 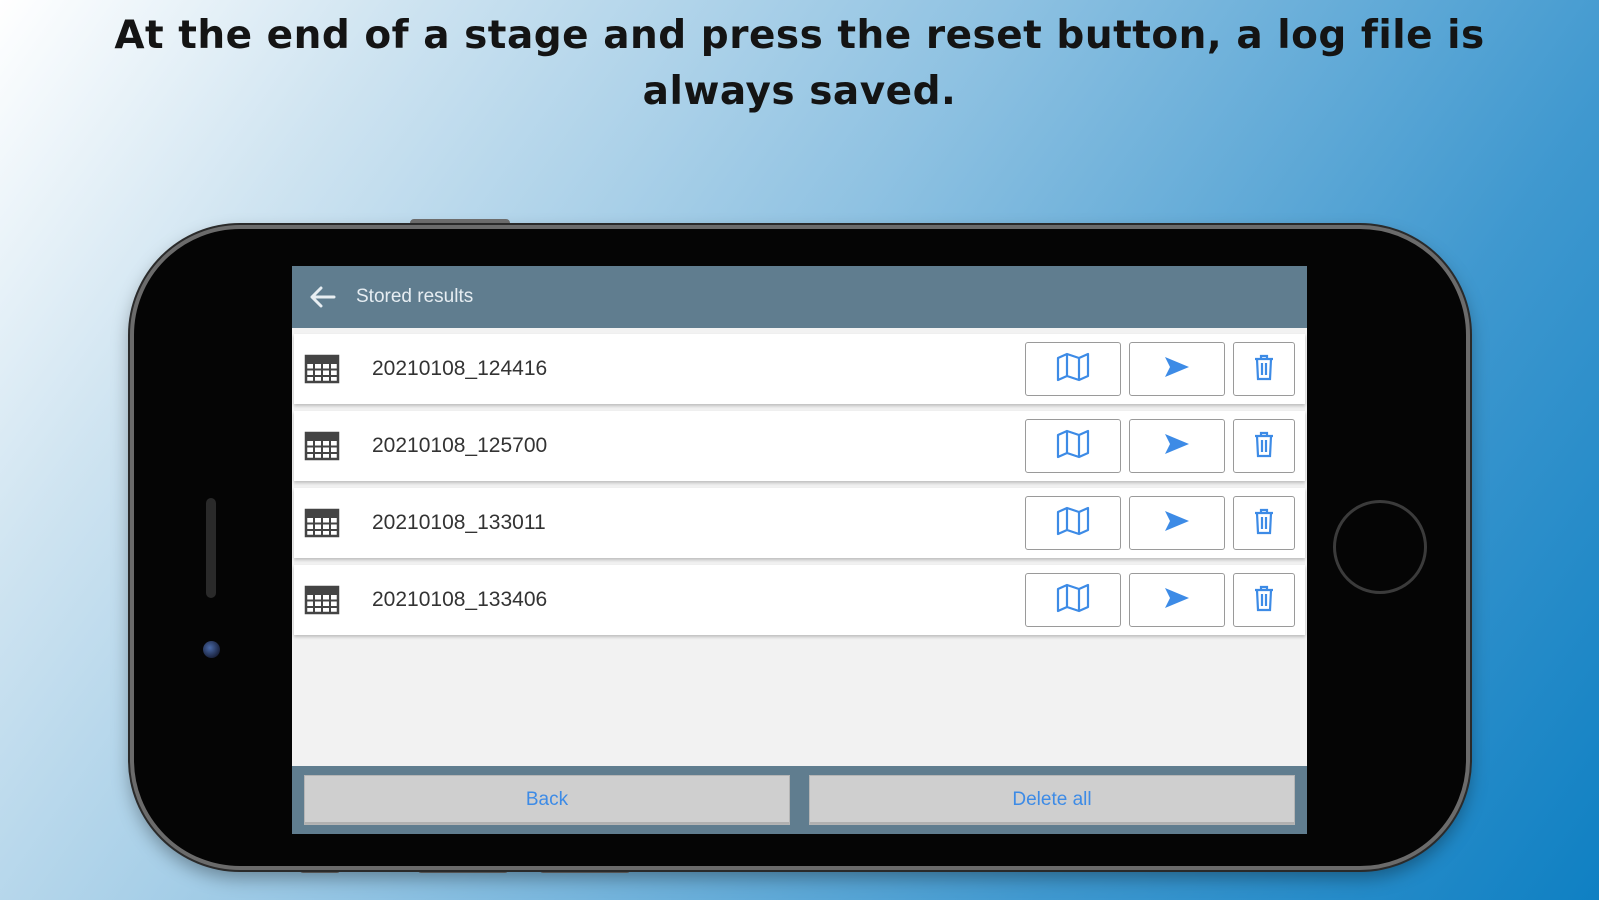 I want to click on phone-speaker, so click(x=211, y=548).